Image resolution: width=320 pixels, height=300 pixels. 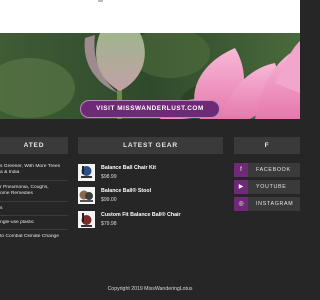 I want to click on gear-item: Custom Fit Balance Ball® Chair $79.98, so click(x=153, y=221).